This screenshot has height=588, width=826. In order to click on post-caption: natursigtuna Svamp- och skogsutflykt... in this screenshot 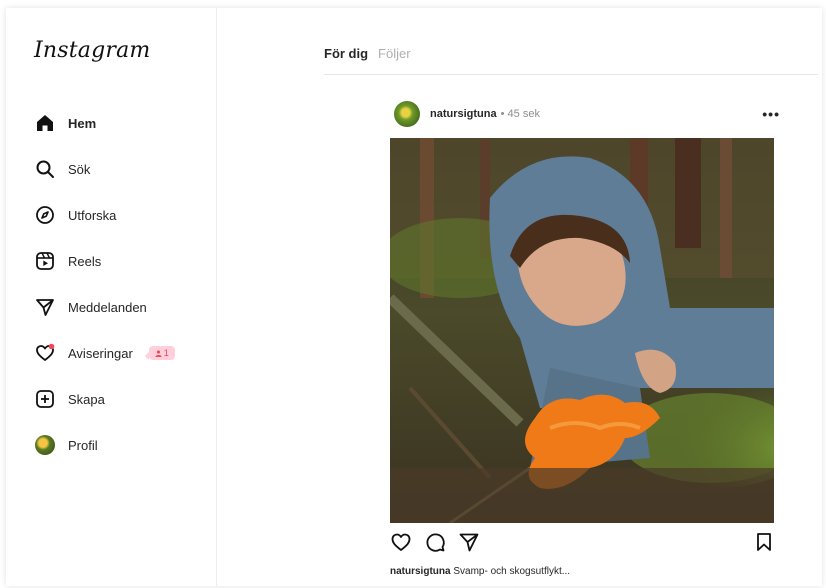, I will do `click(480, 571)`.